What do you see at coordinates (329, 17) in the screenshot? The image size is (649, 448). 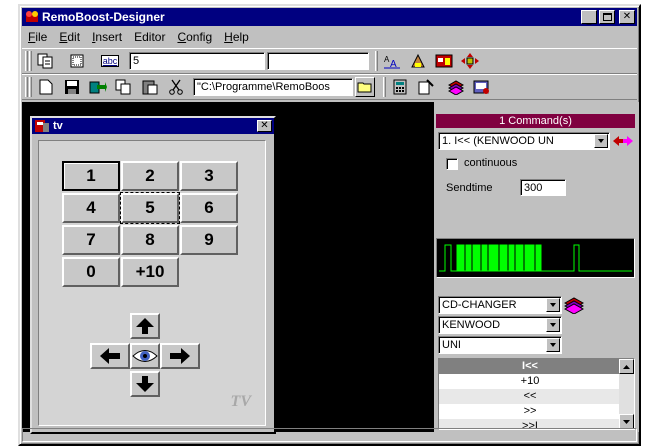 I see `title-bar: RemoBoost-Designer _ ✕` at bounding box center [329, 17].